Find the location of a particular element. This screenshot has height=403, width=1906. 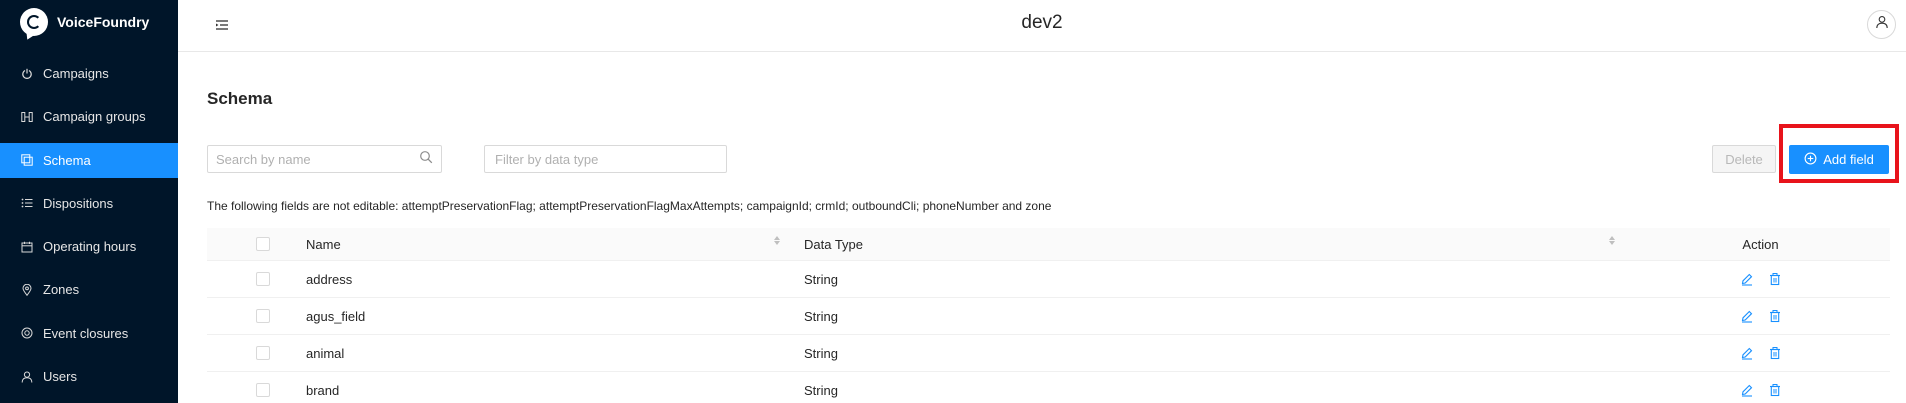

table-header: Name Data Type Action is located at coordinates (1048, 244).